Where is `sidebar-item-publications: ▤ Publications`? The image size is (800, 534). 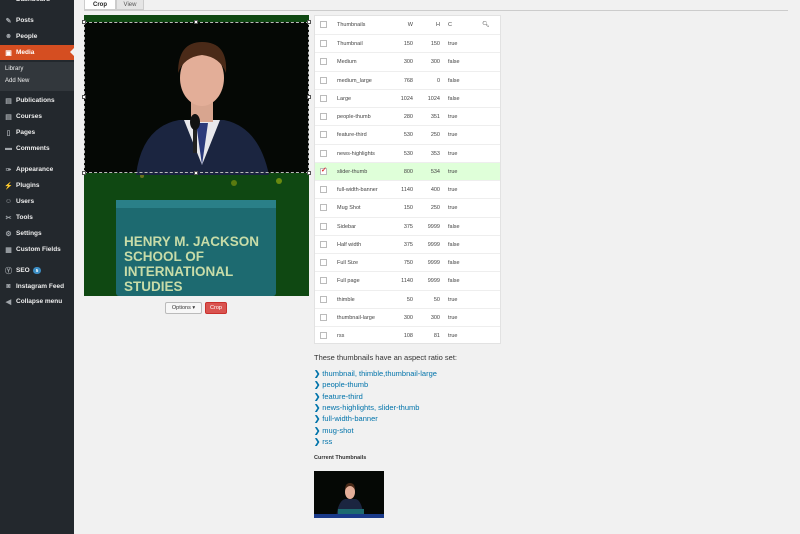
sidebar-item-publications: ▤ Publications is located at coordinates (37, 100).